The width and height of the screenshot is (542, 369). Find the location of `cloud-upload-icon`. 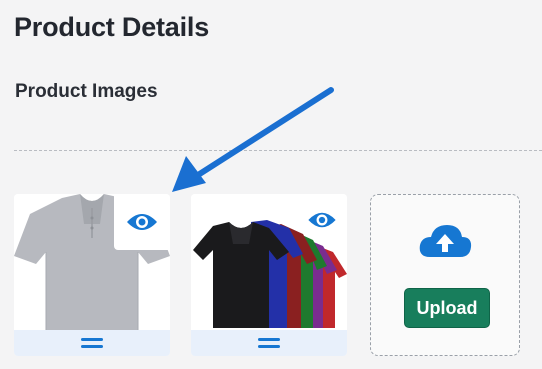

cloud-upload-icon is located at coordinates (445, 241).